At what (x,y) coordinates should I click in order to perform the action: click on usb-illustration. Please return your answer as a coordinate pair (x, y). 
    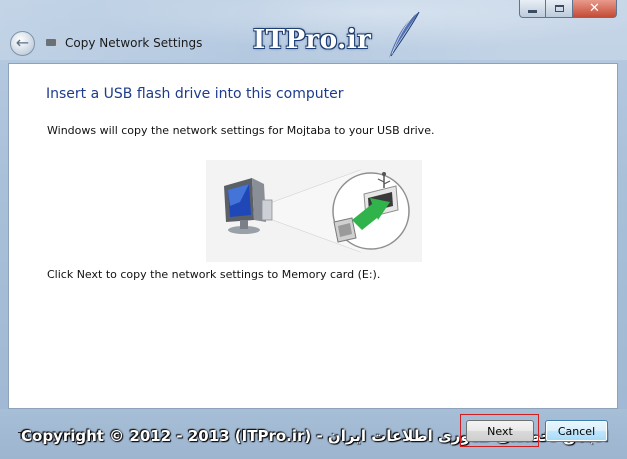
    Looking at the image, I should click on (314, 211).